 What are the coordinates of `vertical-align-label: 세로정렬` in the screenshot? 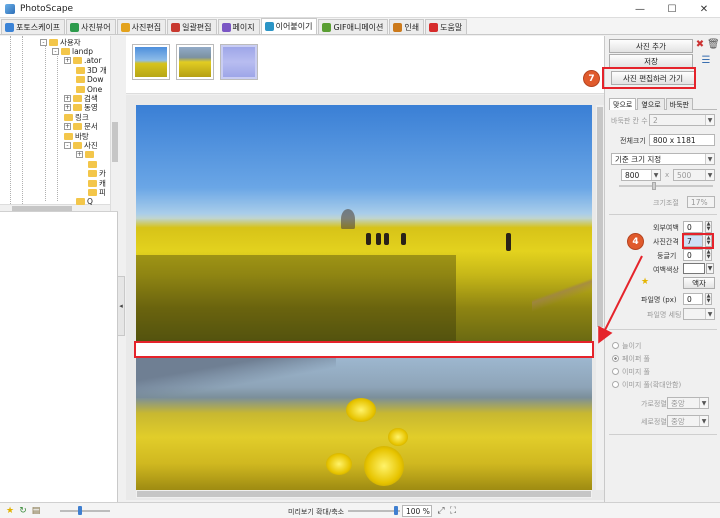 It's located at (654, 422).